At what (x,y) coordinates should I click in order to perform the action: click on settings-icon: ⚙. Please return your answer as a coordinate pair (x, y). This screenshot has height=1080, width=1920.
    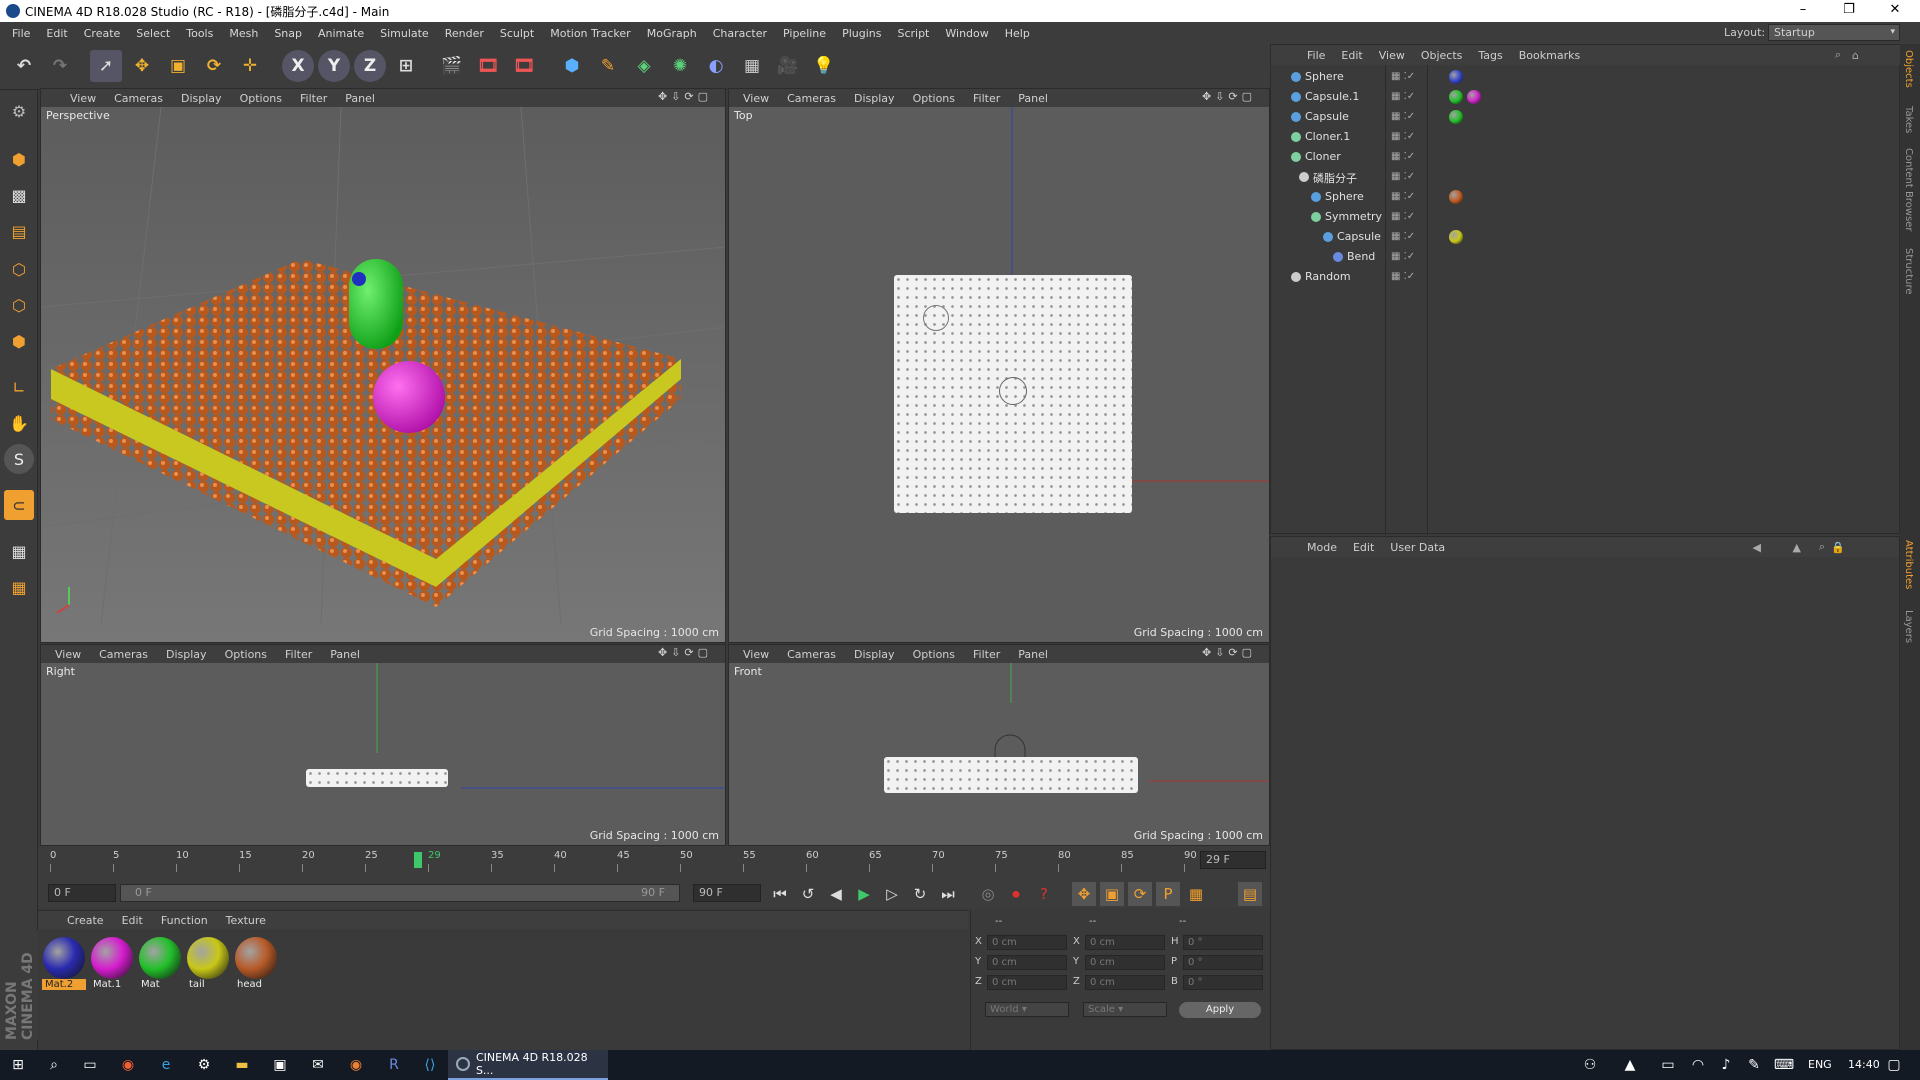
    Looking at the image, I should click on (204, 1065).